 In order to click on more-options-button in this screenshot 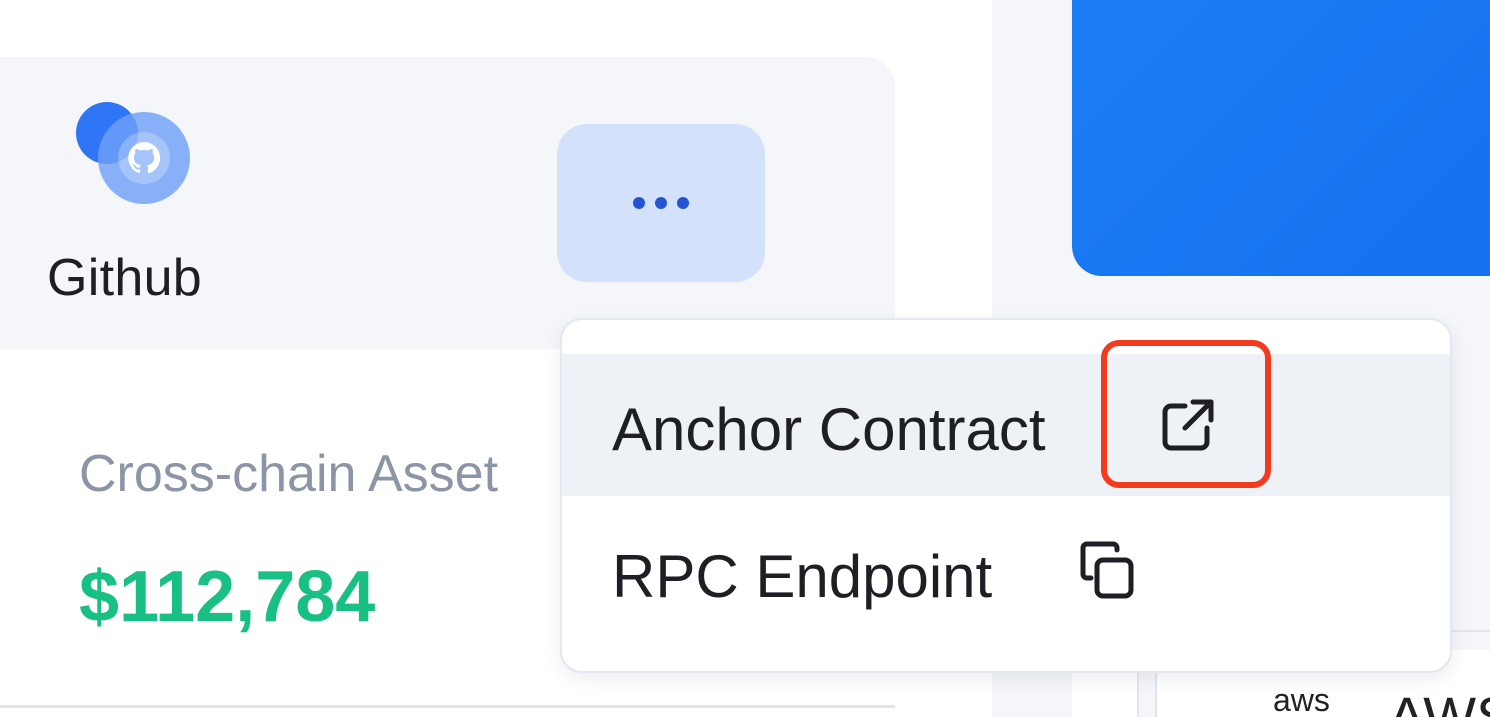, I will do `click(661, 203)`.